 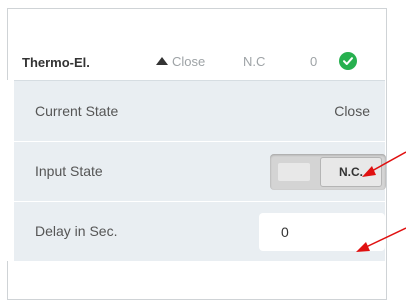 I want to click on check-circle-icon, so click(x=348, y=61).